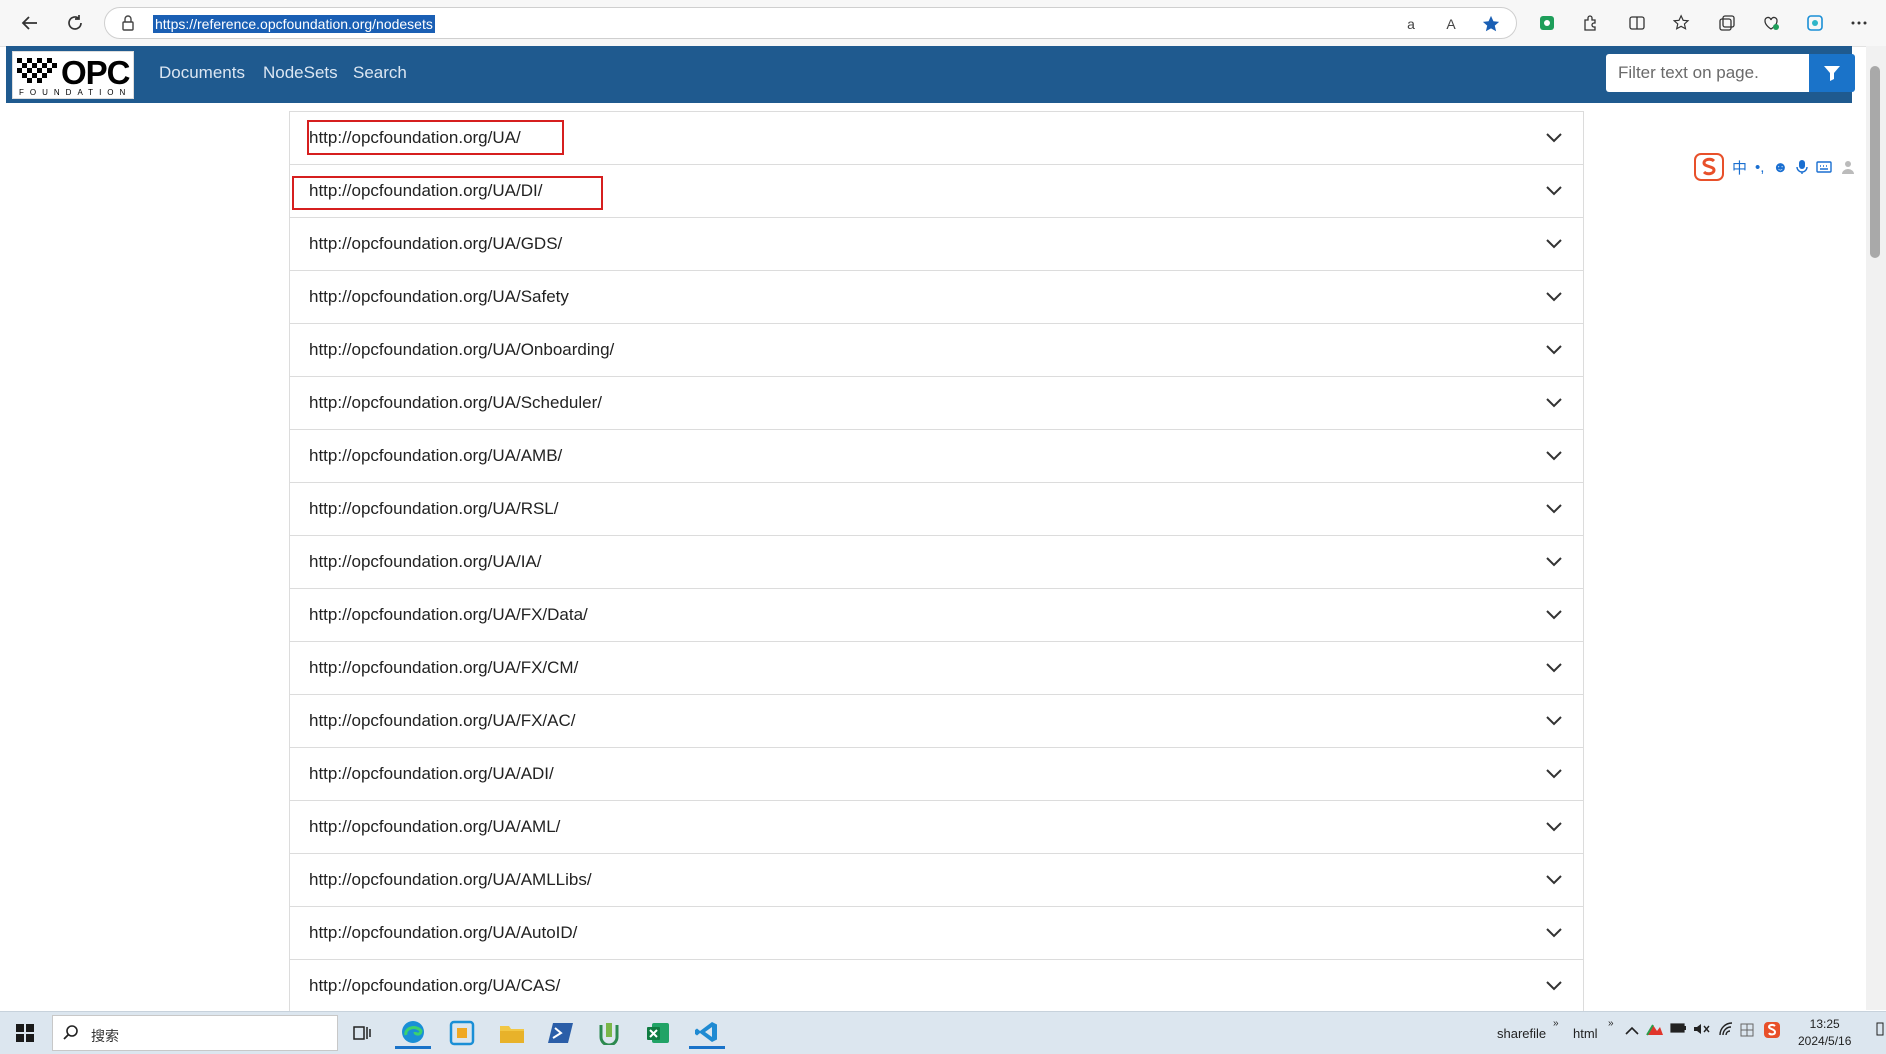 This screenshot has width=1886, height=1054. I want to click on volume-muted-icon, so click(1702, 1030).